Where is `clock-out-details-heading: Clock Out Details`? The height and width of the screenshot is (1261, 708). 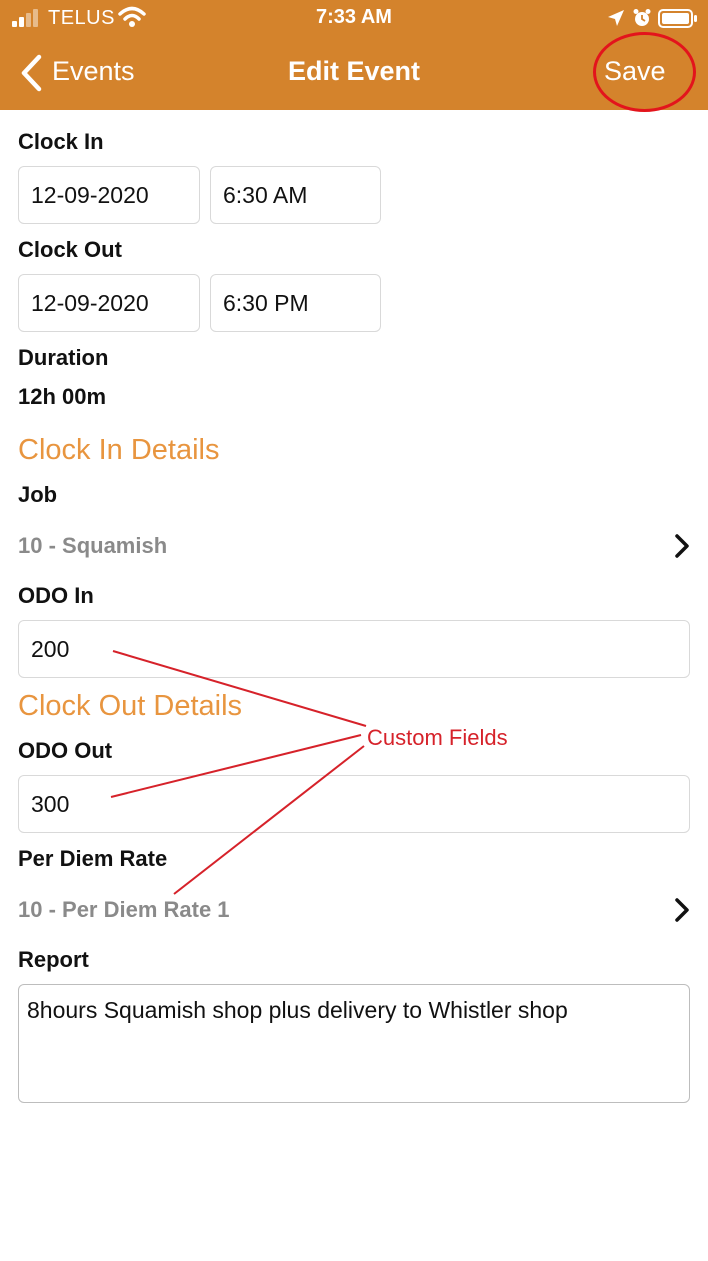 clock-out-details-heading: Clock Out Details is located at coordinates (130, 706).